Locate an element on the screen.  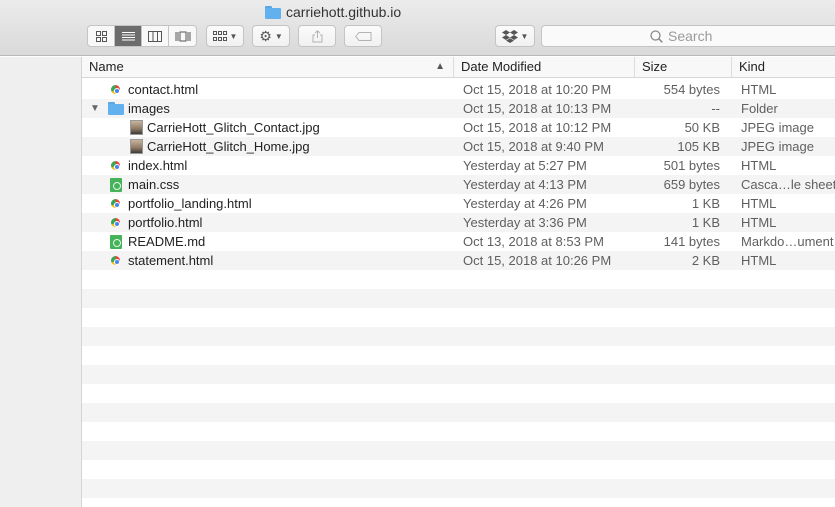
file-name: contact.html is located at coordinates (163, 89).